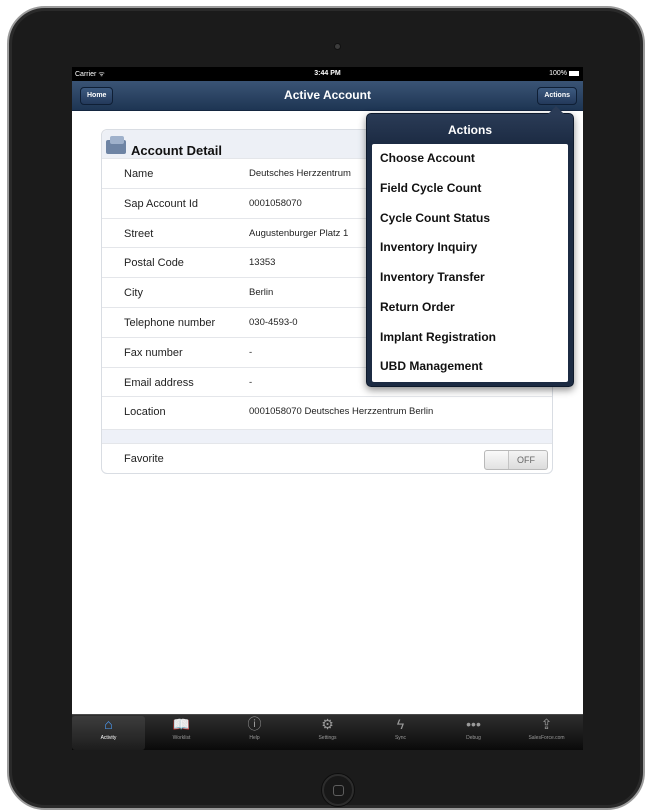  Describe the element at coordinates (300, 173) in the screenshot. I see `row-value: Deutsches Herzzentrum` at that location.